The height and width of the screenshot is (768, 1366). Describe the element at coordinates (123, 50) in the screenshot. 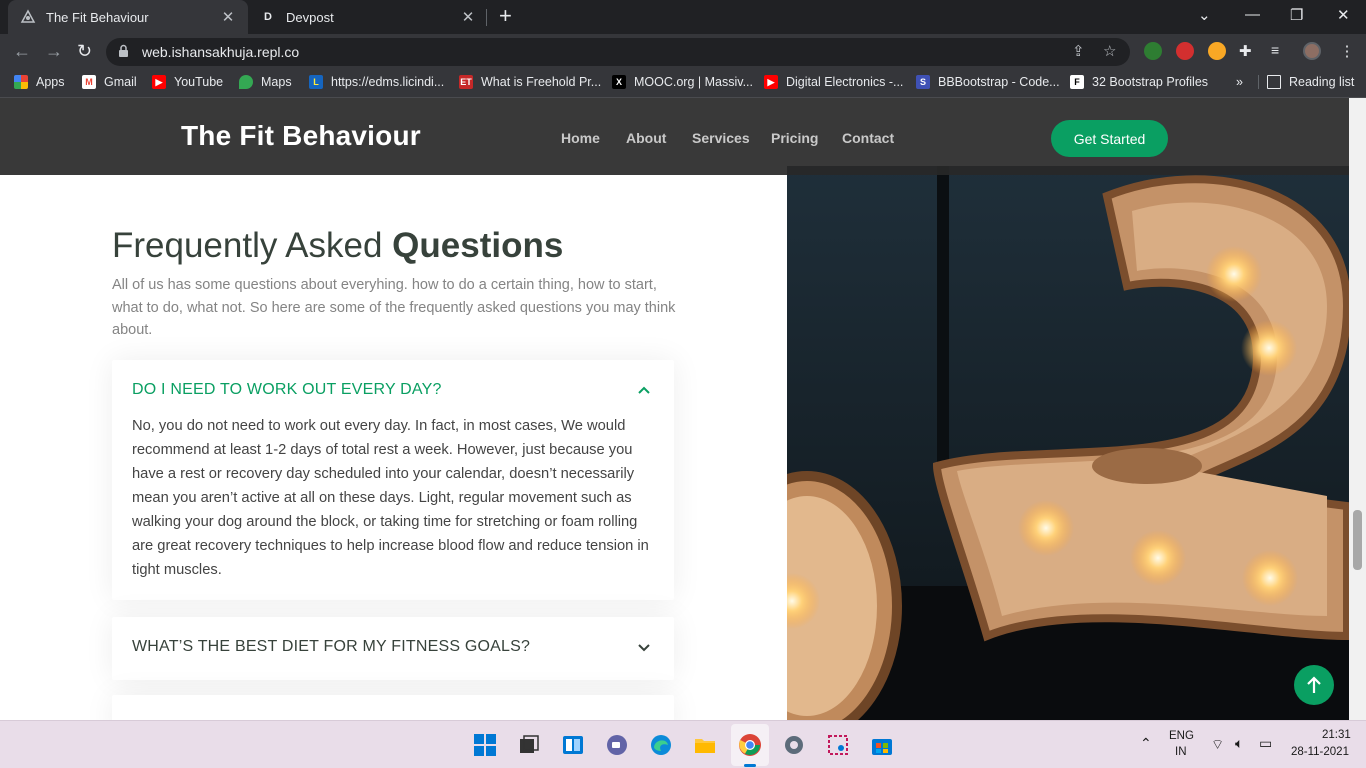

I see `lock-icon` at that location.